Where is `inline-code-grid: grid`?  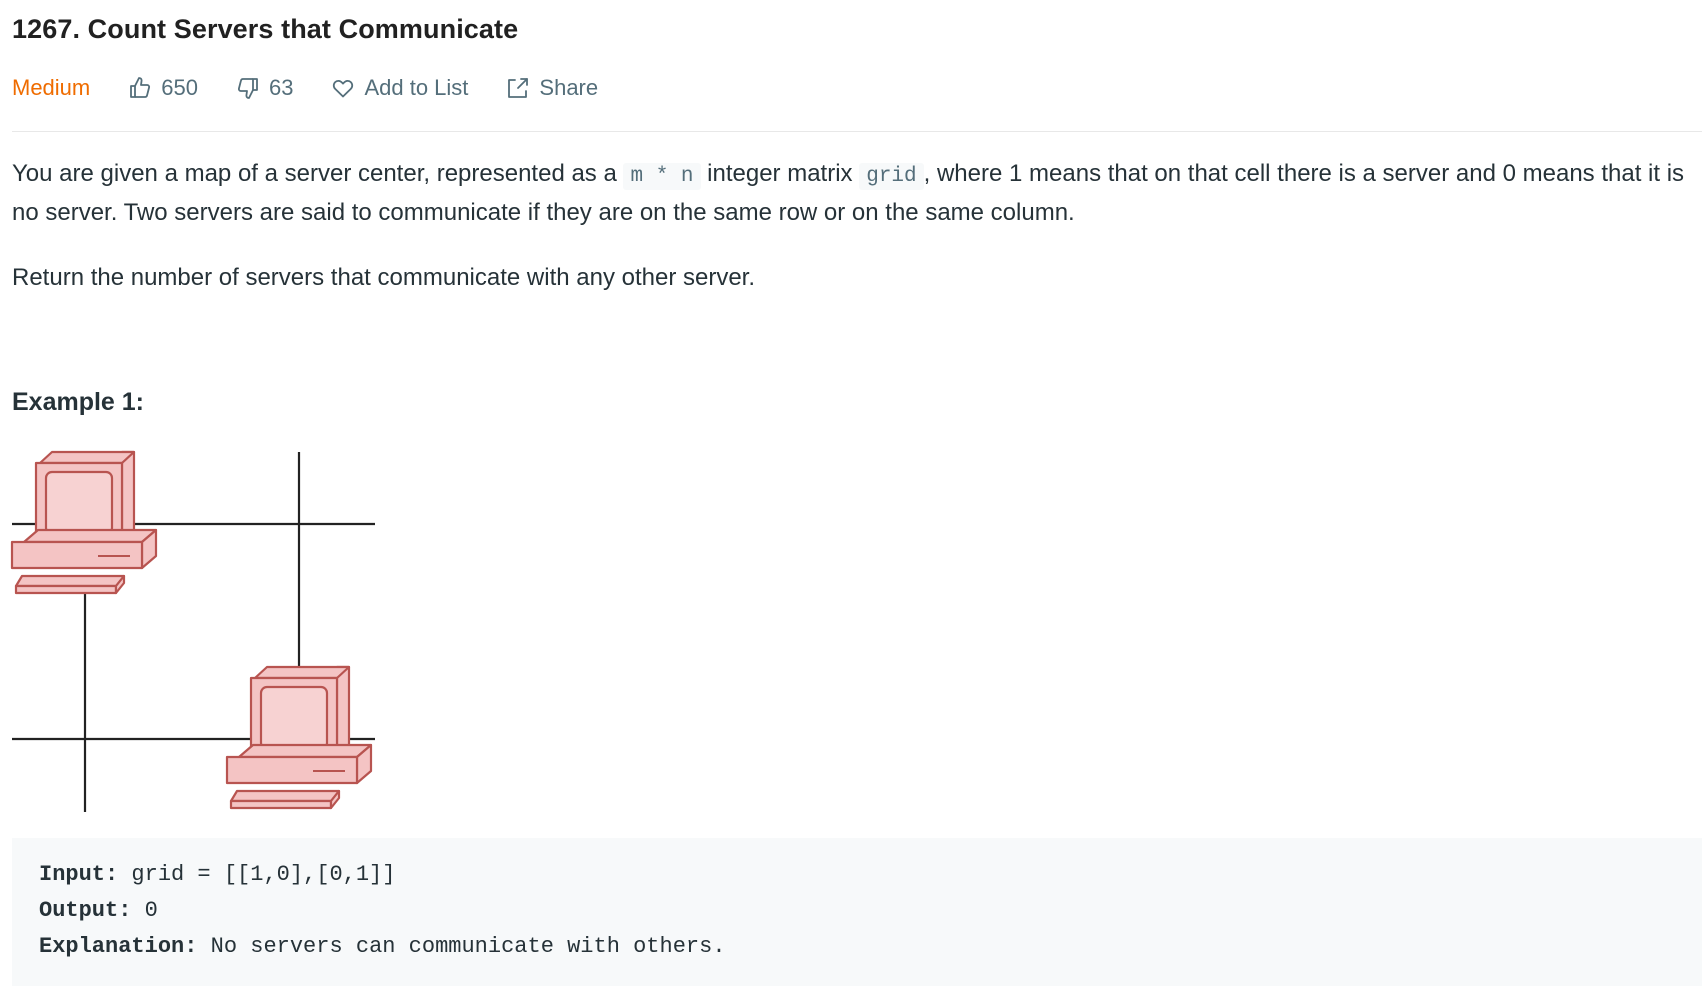 inline-code-grid: grid is located at coordinates (891, 176).